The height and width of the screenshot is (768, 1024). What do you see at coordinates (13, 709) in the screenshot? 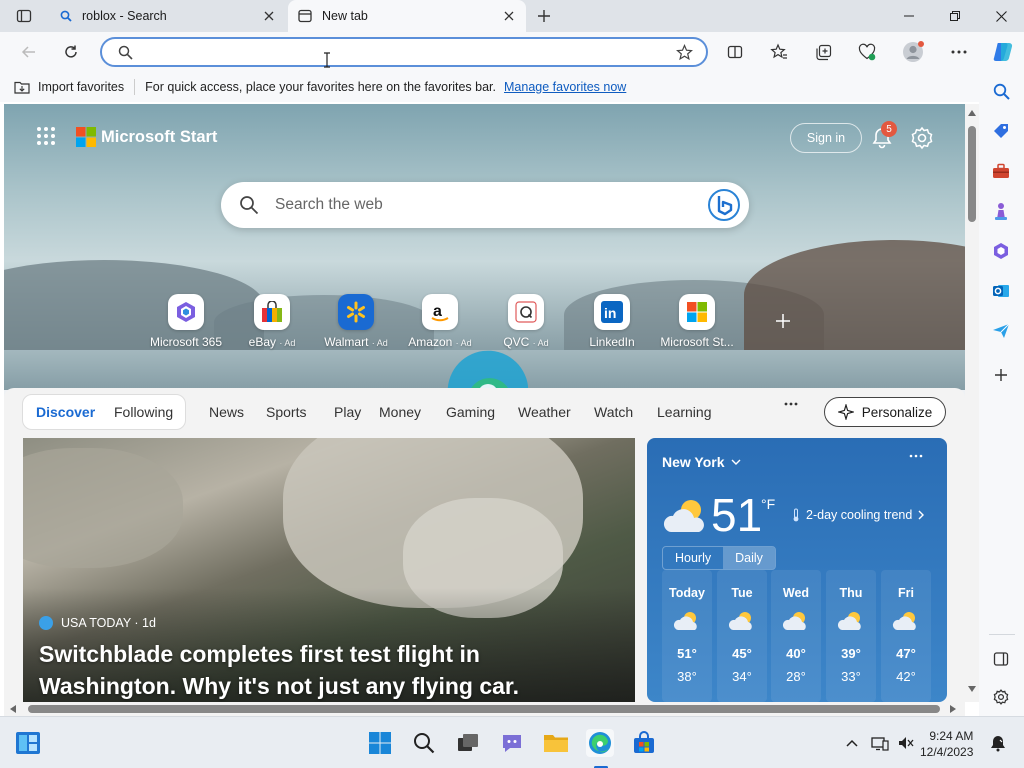
I see `scroll-left-icon` at bounding box center [13, 709].